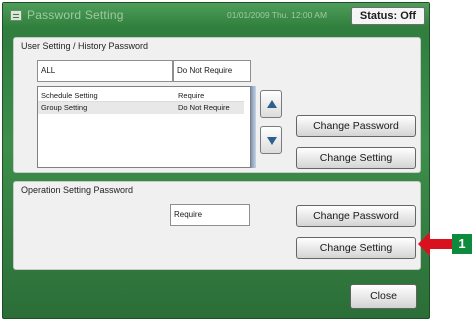  I want to click on close-button: Close, so click(383, 296).